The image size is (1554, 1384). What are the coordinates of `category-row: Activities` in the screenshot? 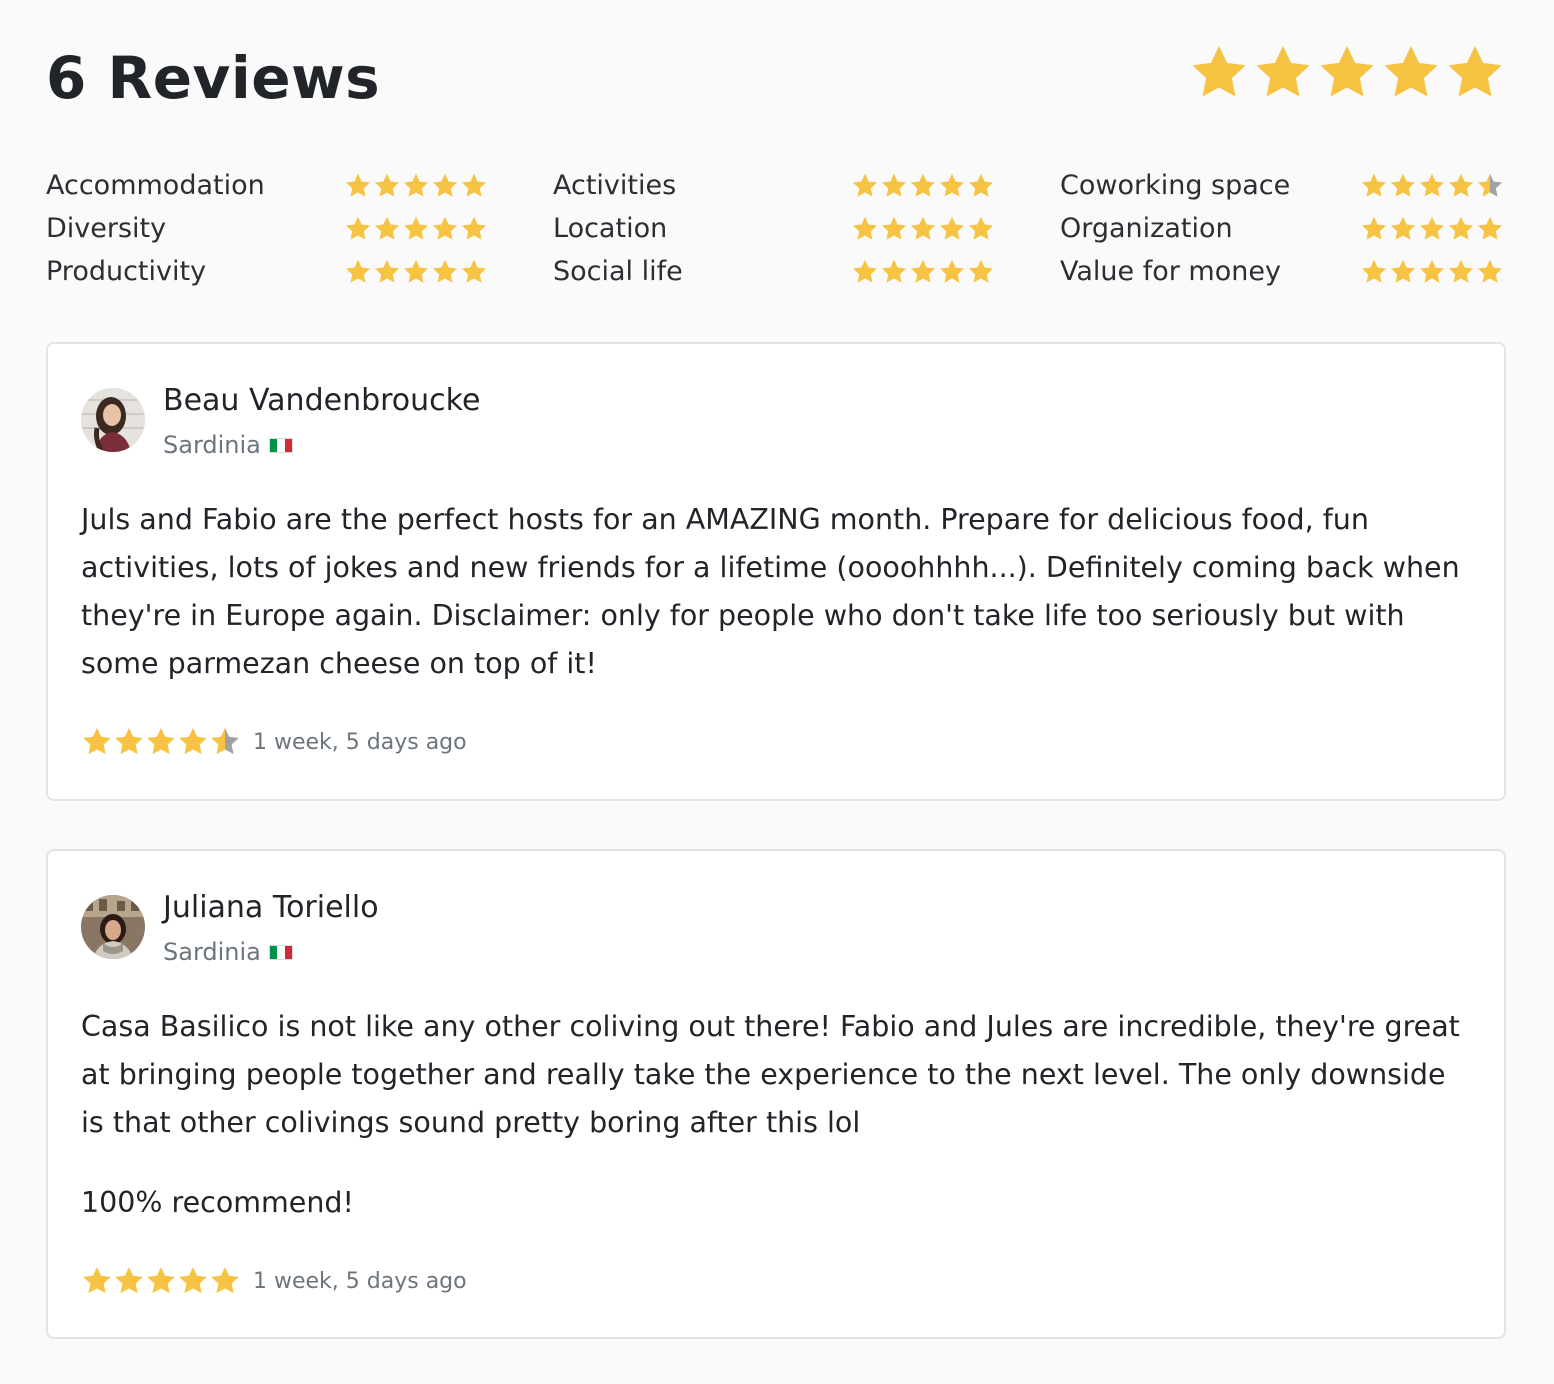 It's located at (775, 185).